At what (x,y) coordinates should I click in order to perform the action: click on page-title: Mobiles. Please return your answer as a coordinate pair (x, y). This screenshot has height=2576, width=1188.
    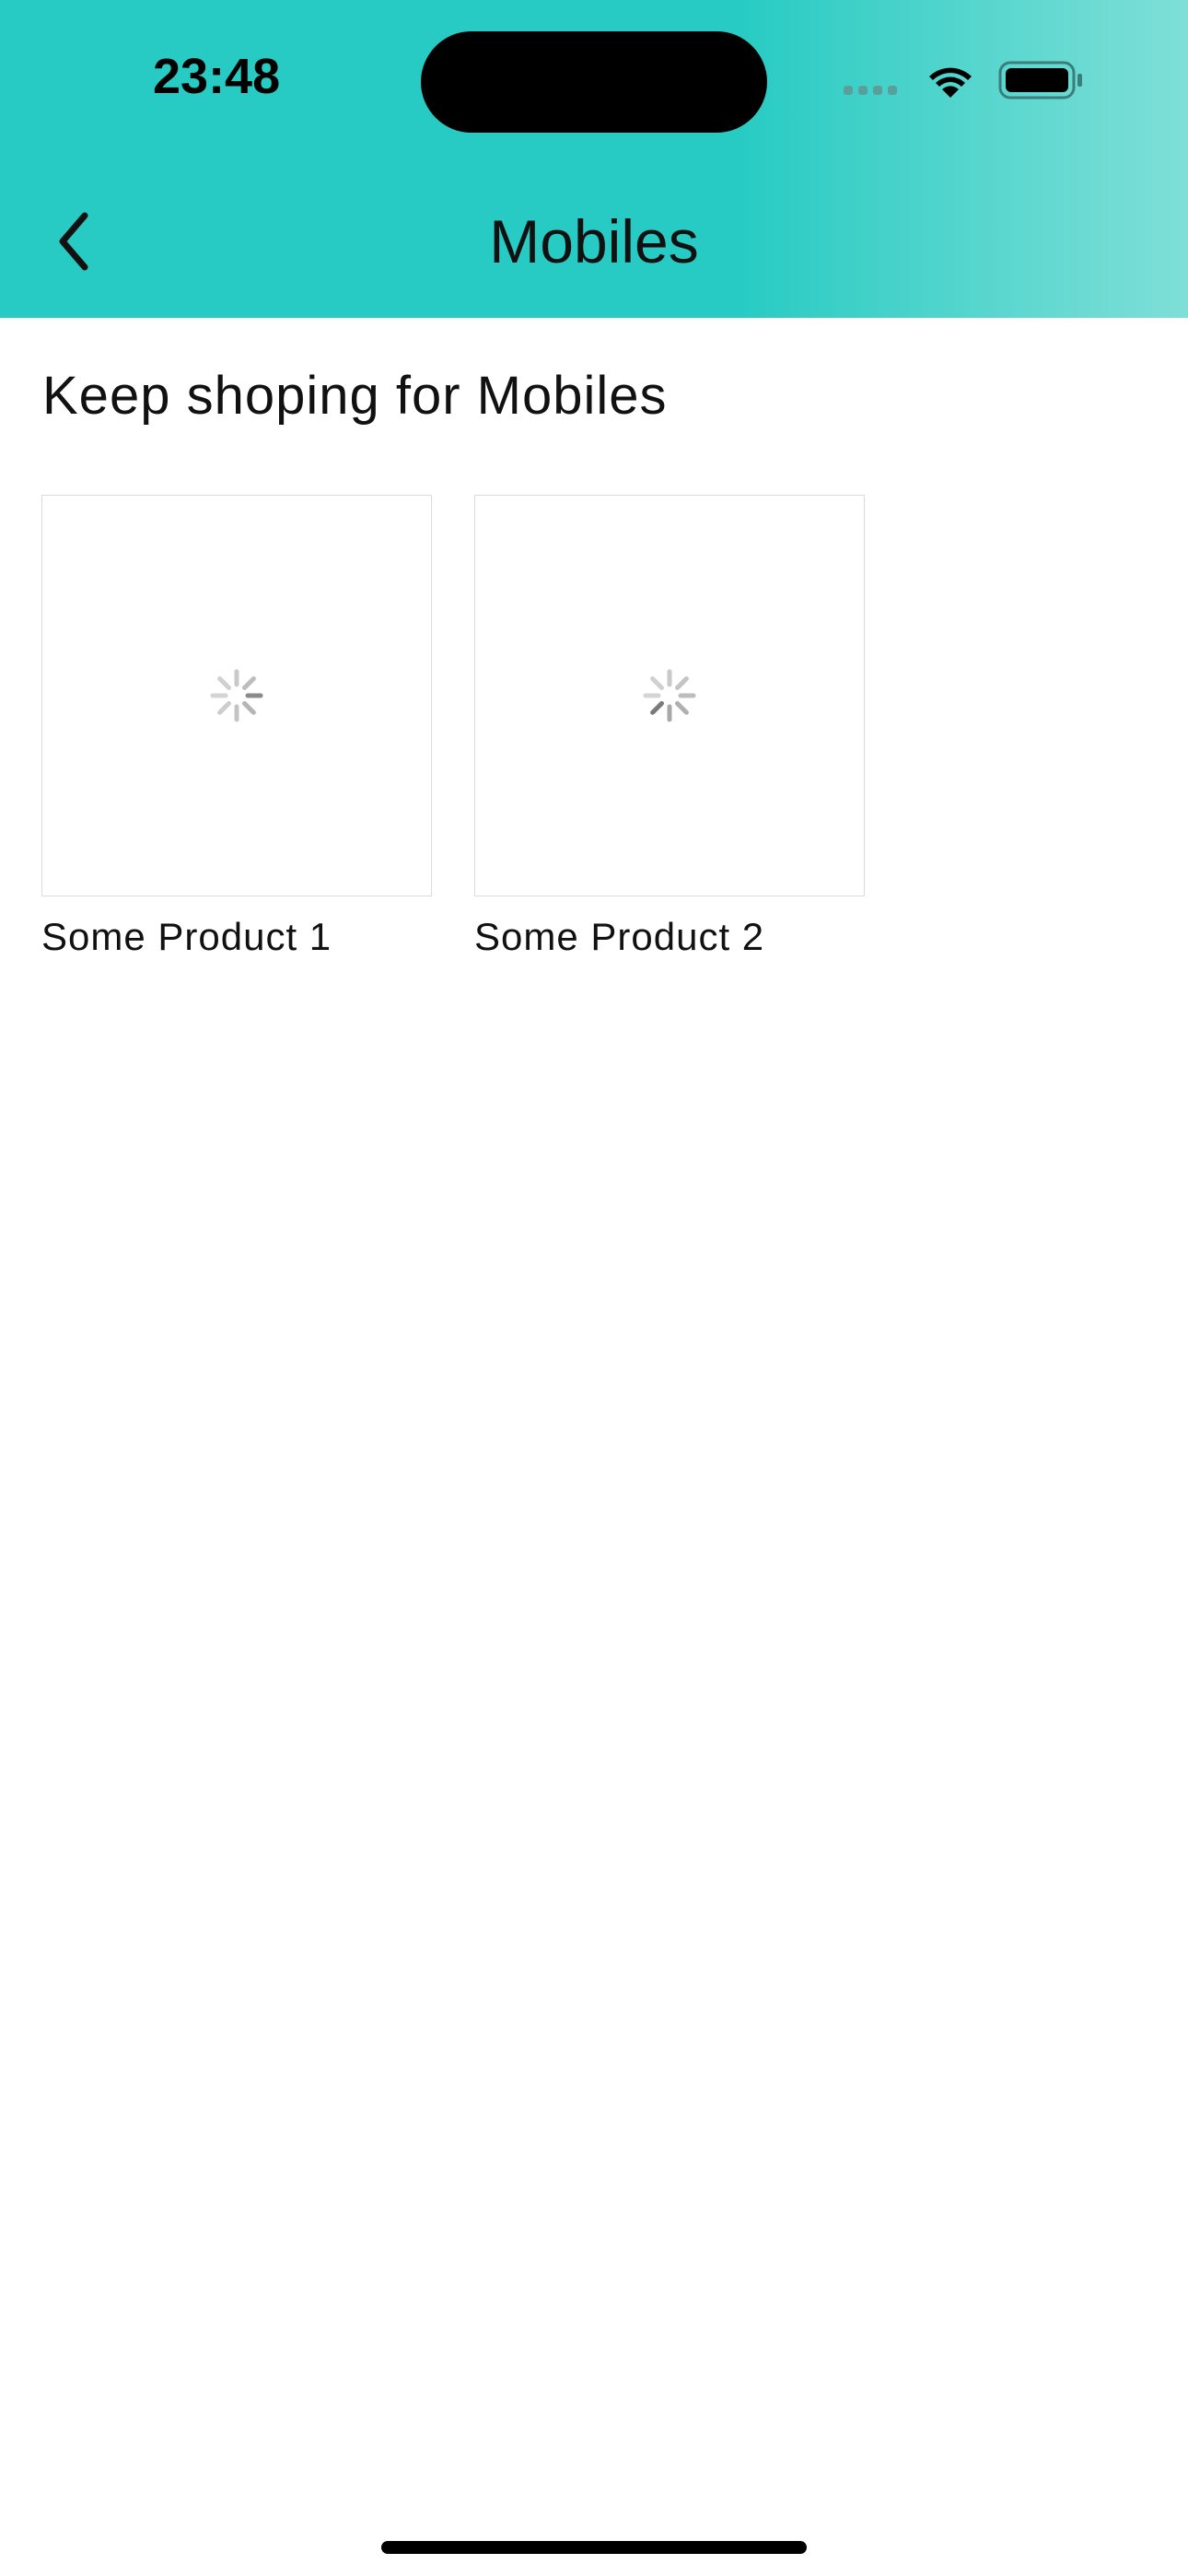
    Looking at the image, I should click on (594, 241).